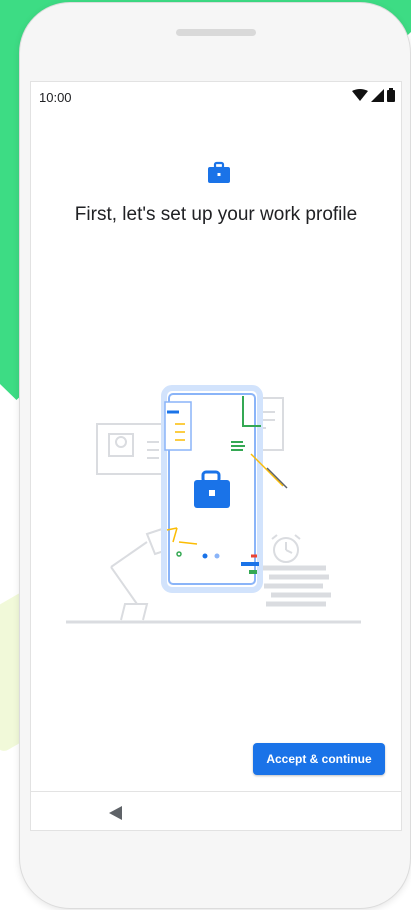 Image resolution: width=411 pixels, height=910 pixels. Describe the element at coordinates (296, 586) in the screenshot. I see `books-drawing` at that location.